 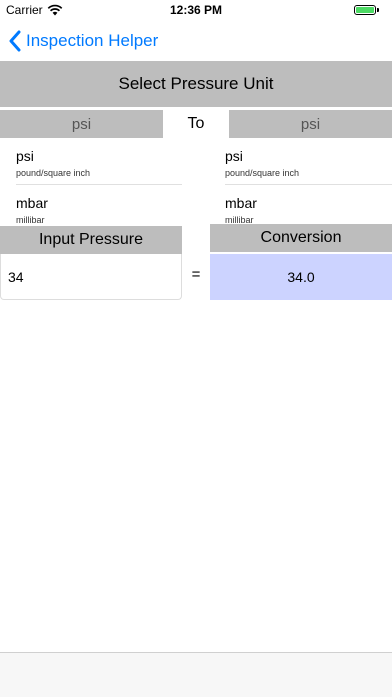 I want to click on from-unit-display: psi, so click(x=81, y=124).